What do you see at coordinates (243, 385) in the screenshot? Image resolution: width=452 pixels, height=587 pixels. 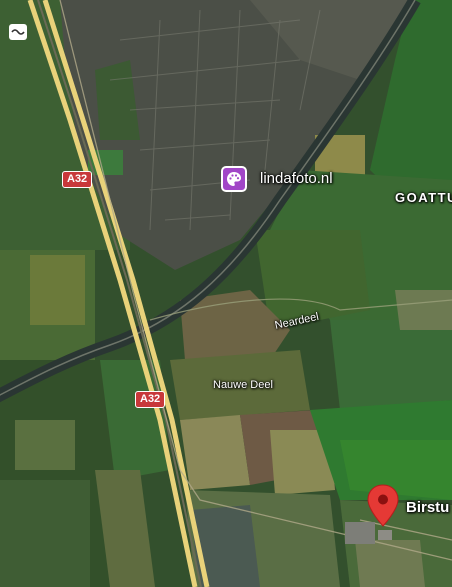 I see `place-label-nauwe-deel: Nauwe Deel` at bounding box center [243, 385].